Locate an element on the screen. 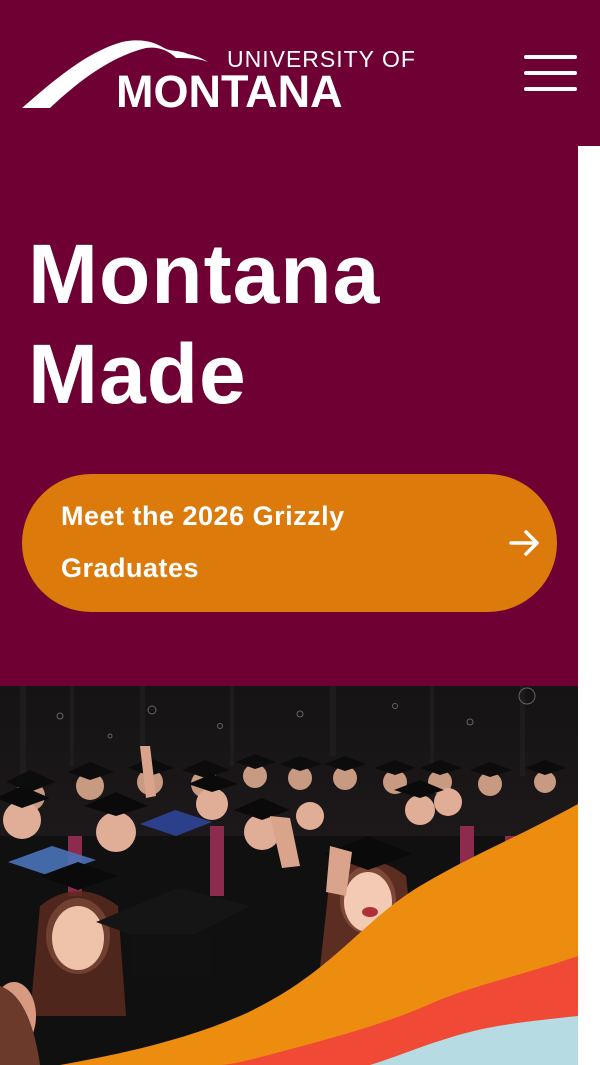  meet-graduates-button: Meet the 2026 Grizzly Graduates is located at coordinates (289, 543).